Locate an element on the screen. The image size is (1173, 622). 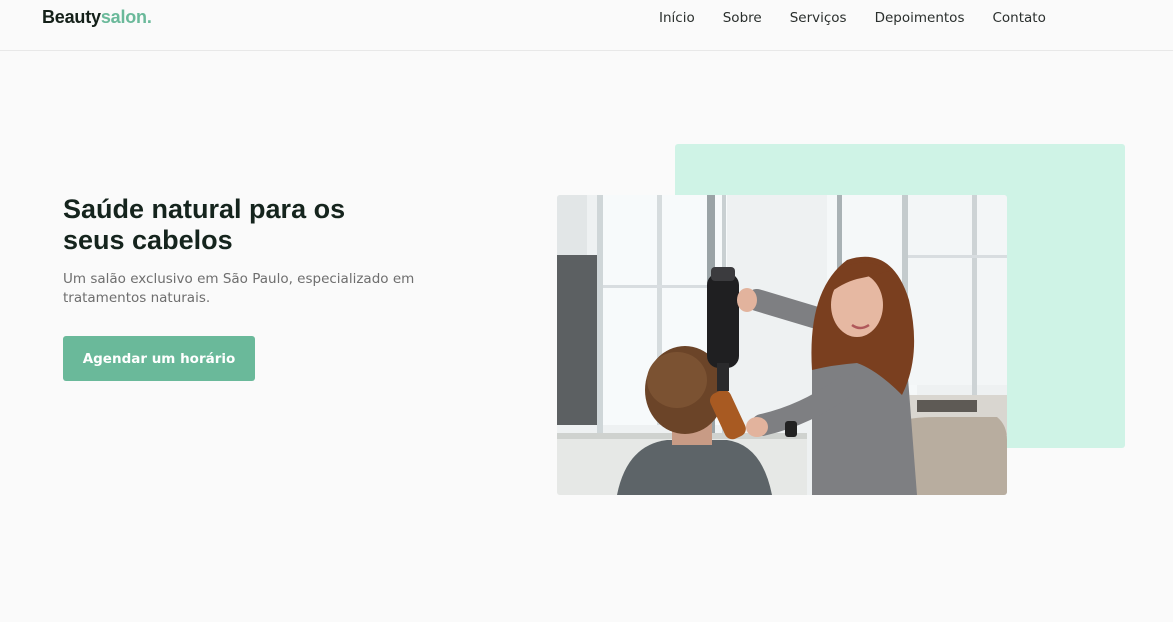
book-appointment-button: Agendar um horário is located at coordinates (159, 358).